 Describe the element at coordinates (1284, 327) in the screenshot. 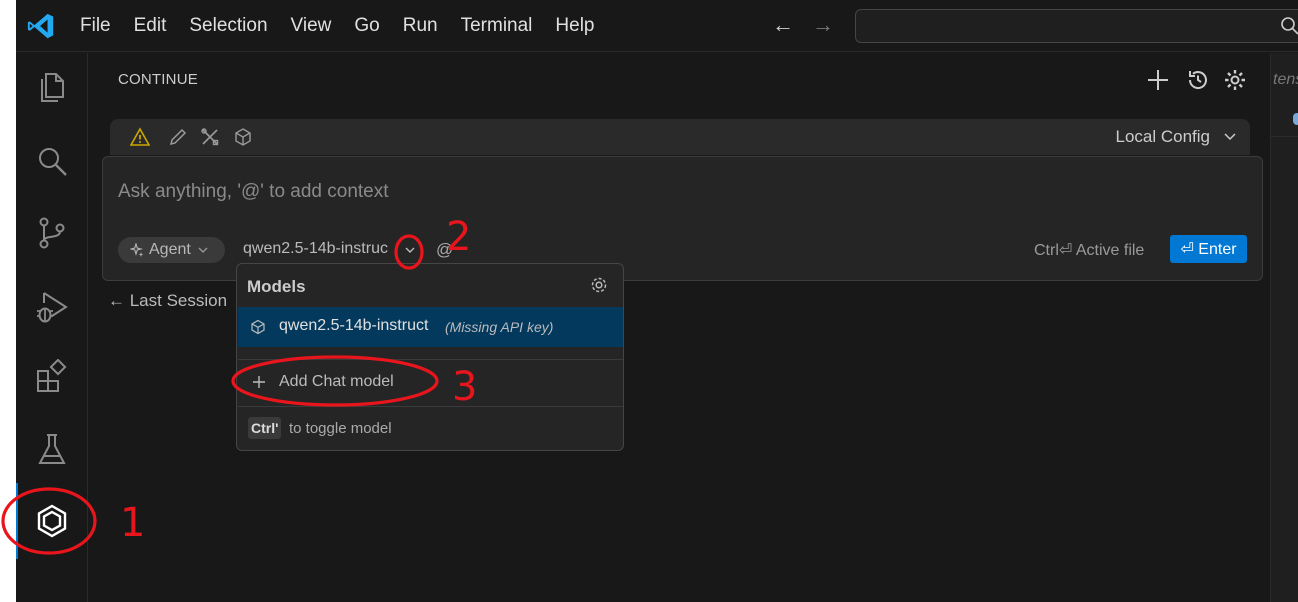

I see `editor-area-edge: tens` at that location.